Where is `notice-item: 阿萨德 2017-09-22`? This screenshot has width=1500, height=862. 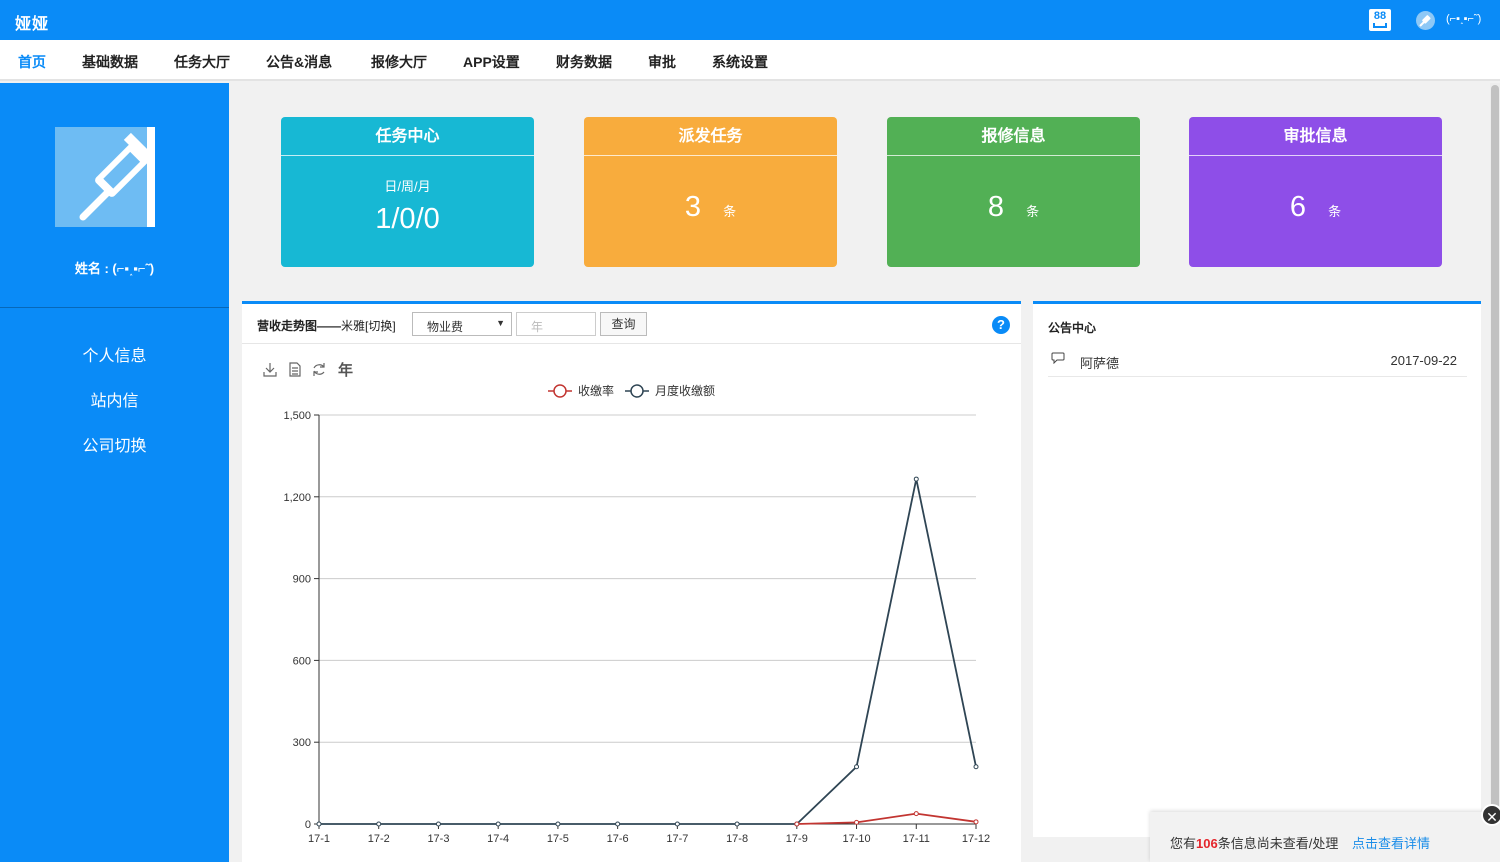 notice-item: 阿萨德 2017-09-22 is located at coordinates (1257, 360).